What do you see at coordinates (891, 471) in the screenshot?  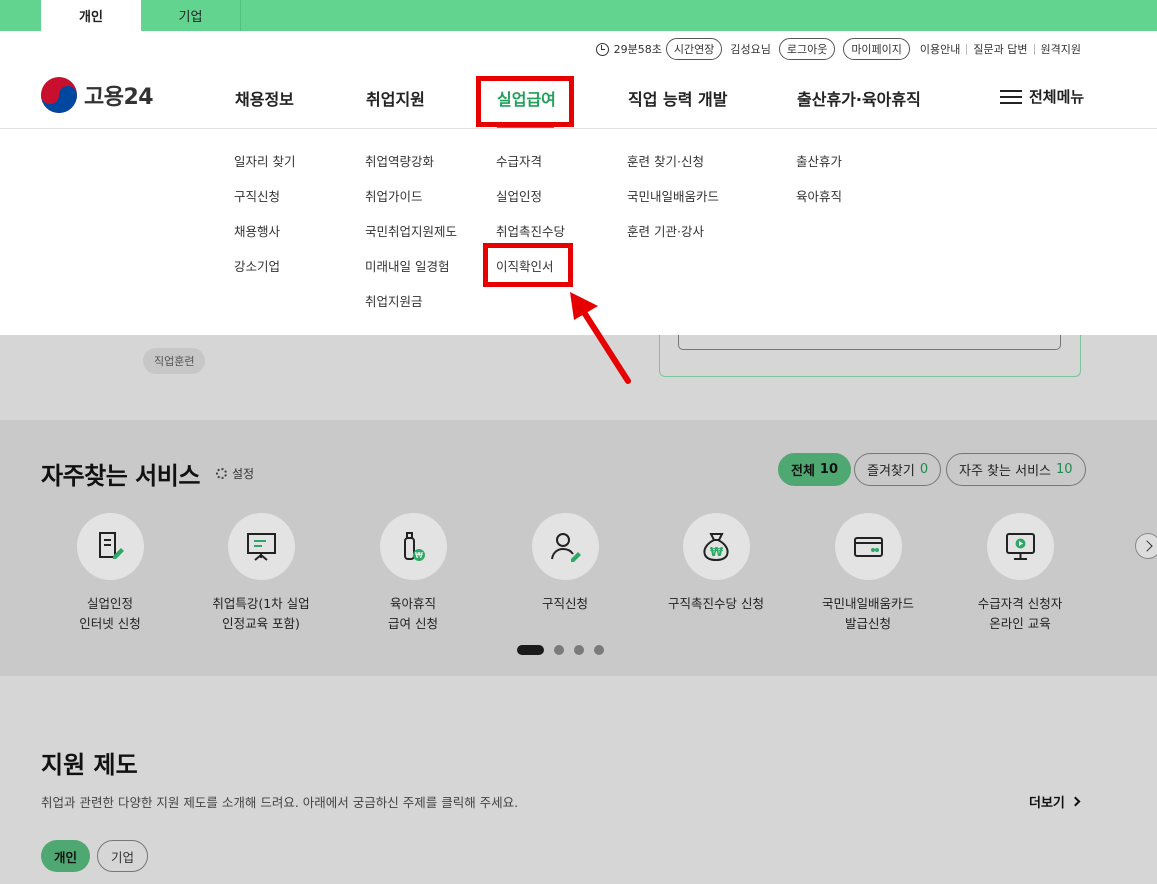 I see `filter-label: 즐겨찾기` at bounding box center [891, 471].